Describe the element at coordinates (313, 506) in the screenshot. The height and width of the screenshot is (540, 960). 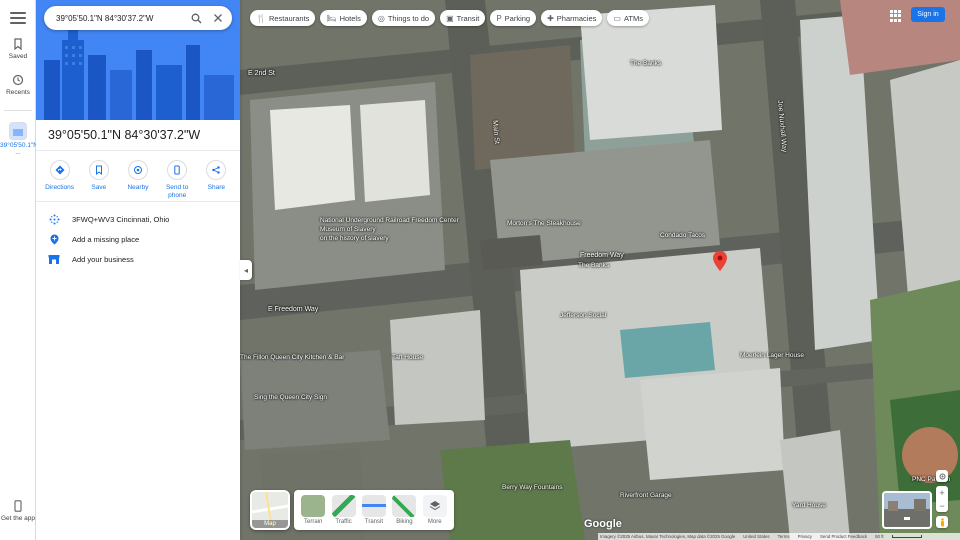
I see `terrain-thumbnail` at that location.